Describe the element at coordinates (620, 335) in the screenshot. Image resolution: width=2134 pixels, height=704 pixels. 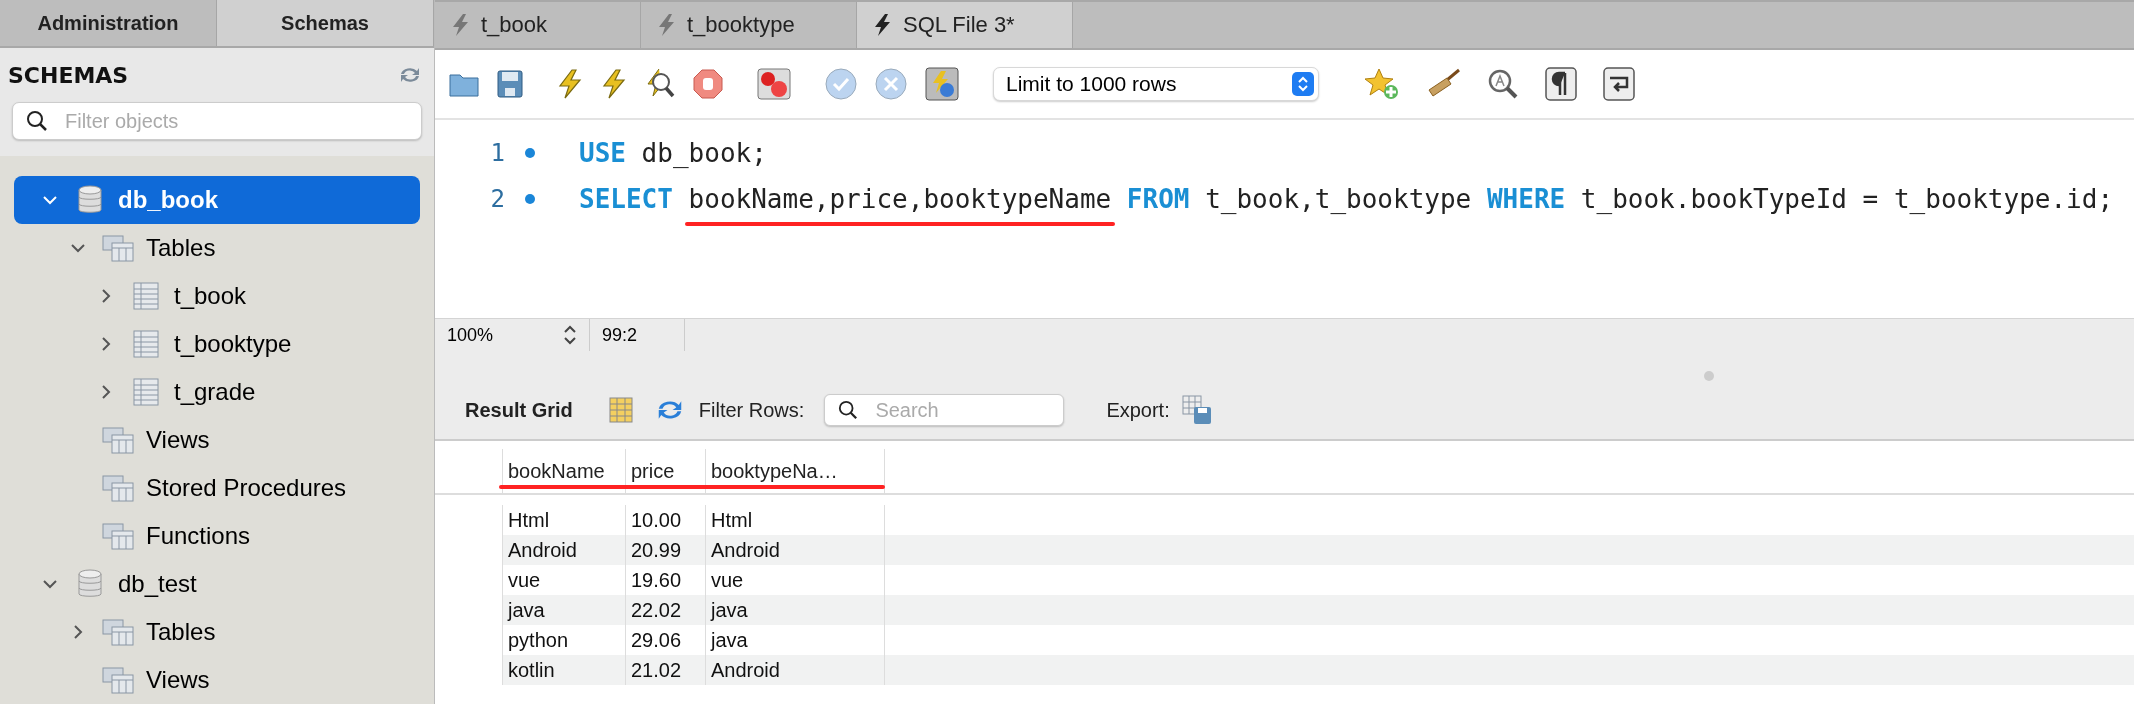
I see `cursor-position: 99:2` at that location.